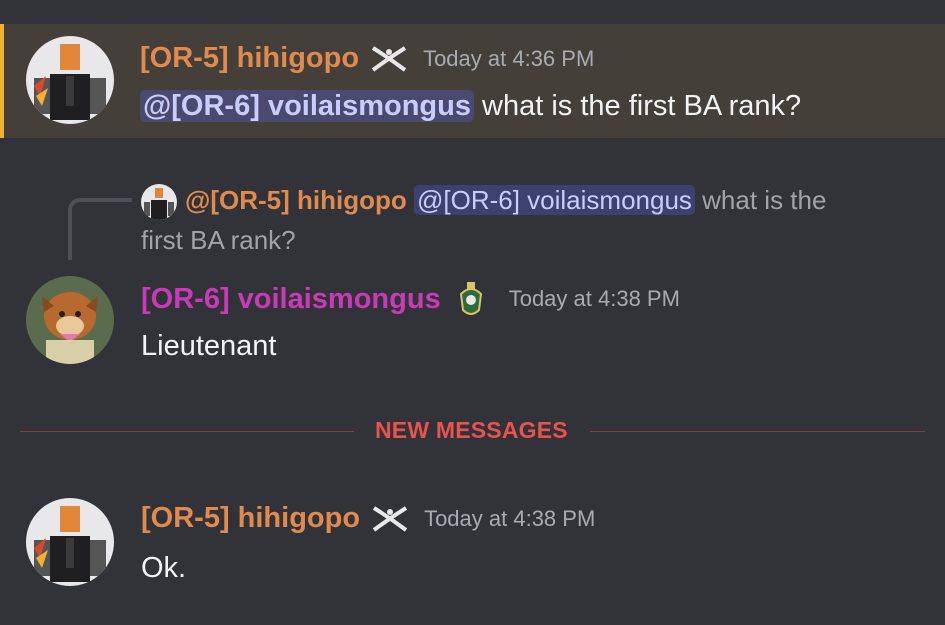  What do you see at coordinates (164, 568) in the screenshot?
I see `message-text: Ok.` at bounding box center [164, 568].